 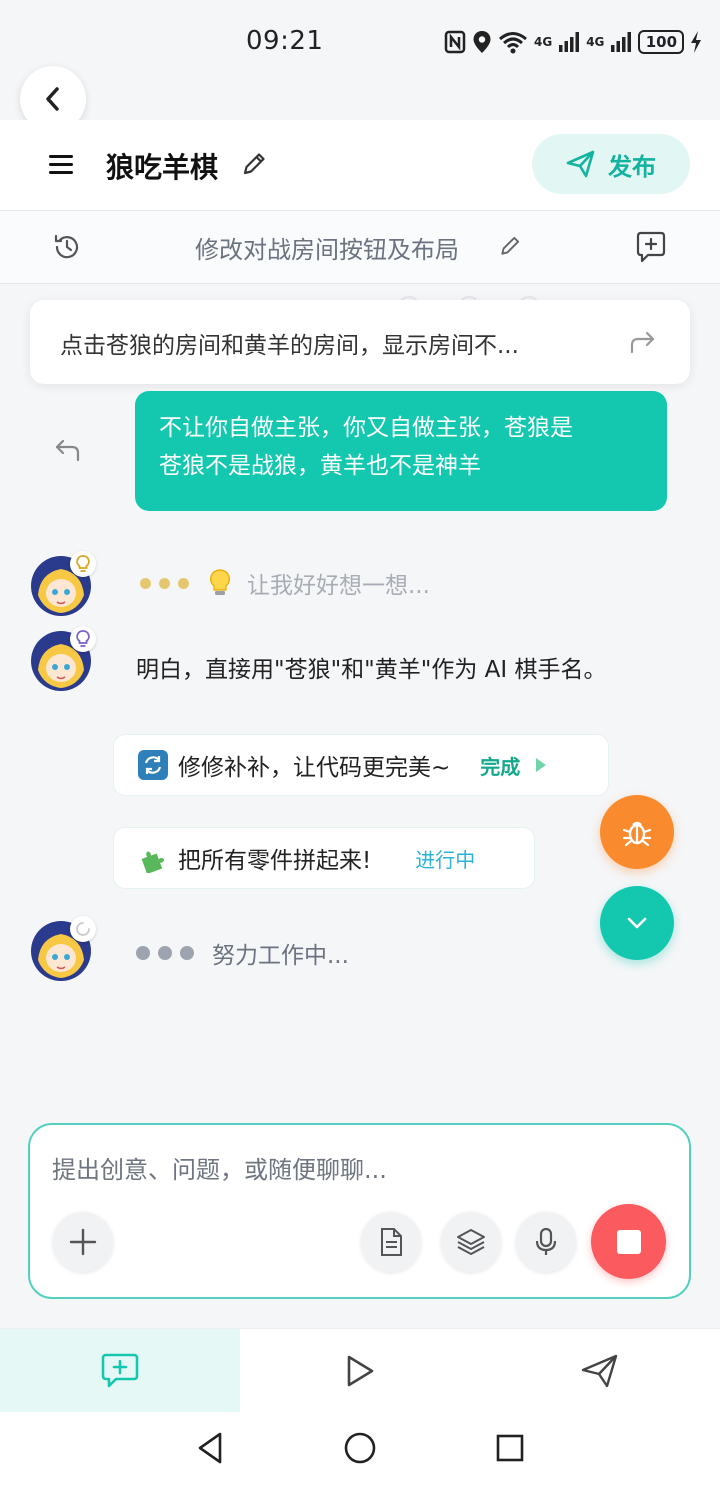 What do you see at coordinates (371, 670) in the screenshot?
I see `assistant-message: 明白，直接用"苍狼"和"黄羊"作为 AI 棋手名。` at bounding box center [371, 670].